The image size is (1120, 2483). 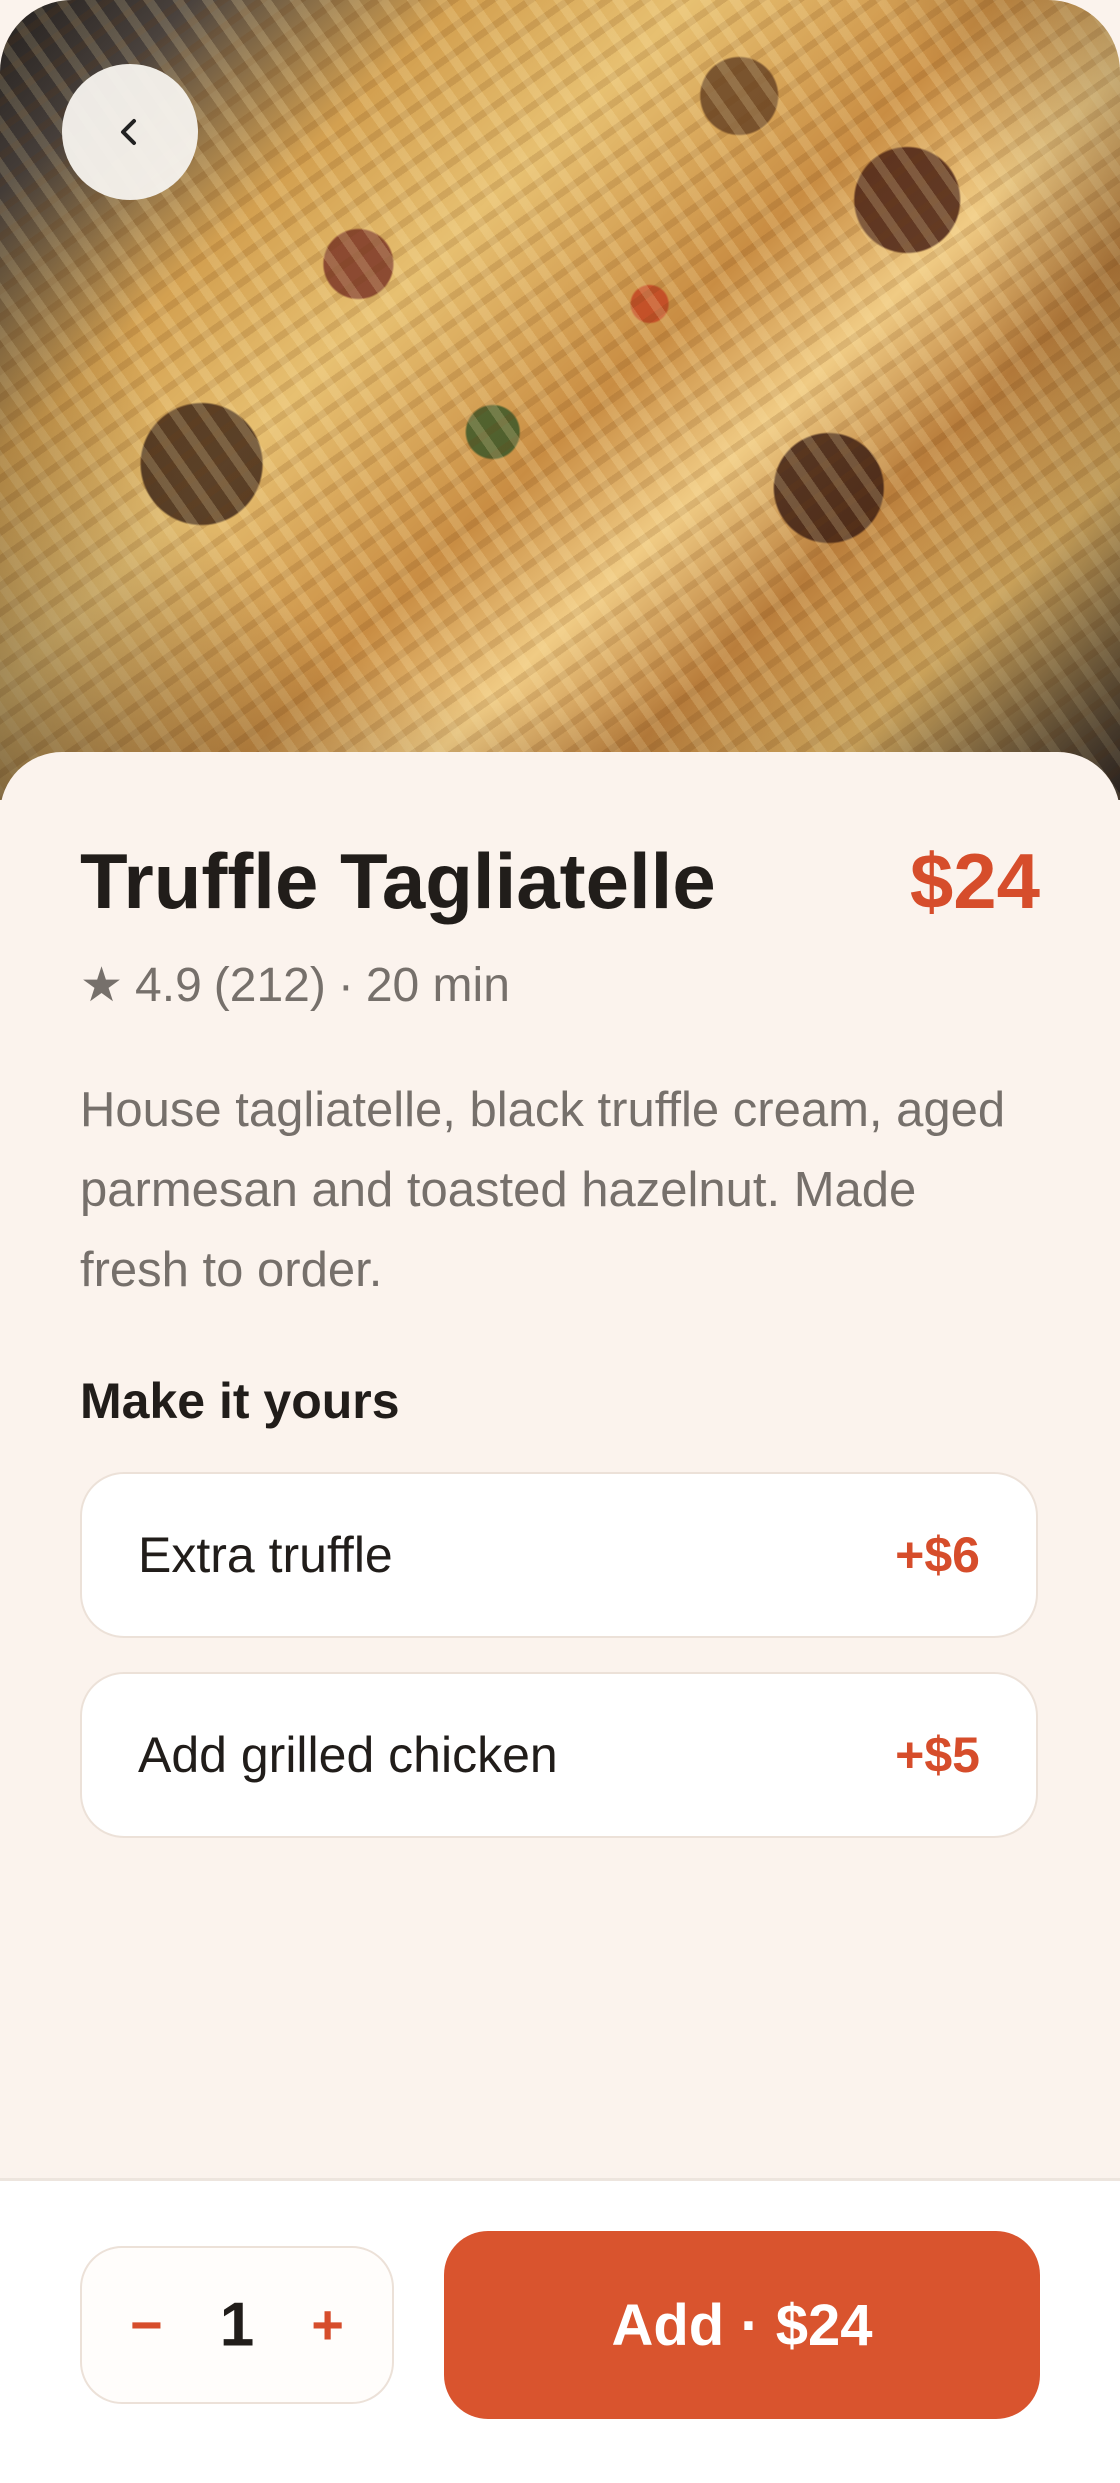 I want to click on option-label: Add grilled chicken, so click(x=348, y=1755).